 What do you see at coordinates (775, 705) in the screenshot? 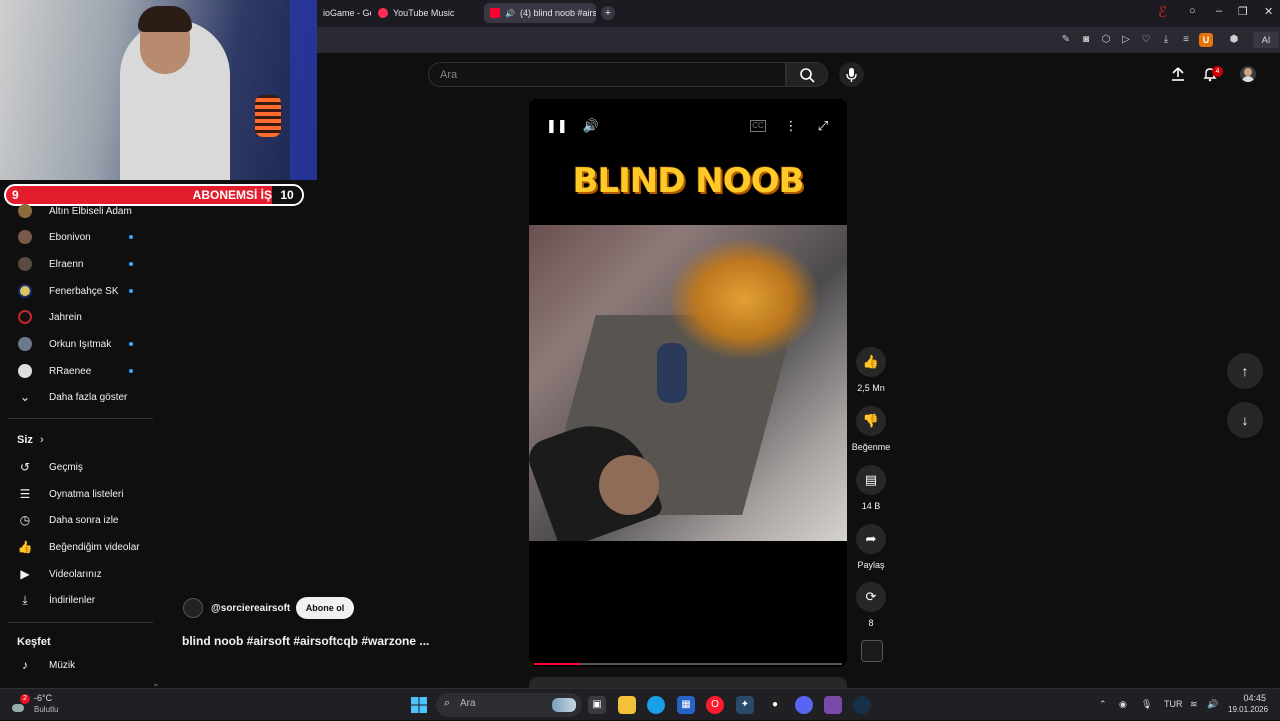
I see `obs-icon: ●` at bounding box center [775, 705].